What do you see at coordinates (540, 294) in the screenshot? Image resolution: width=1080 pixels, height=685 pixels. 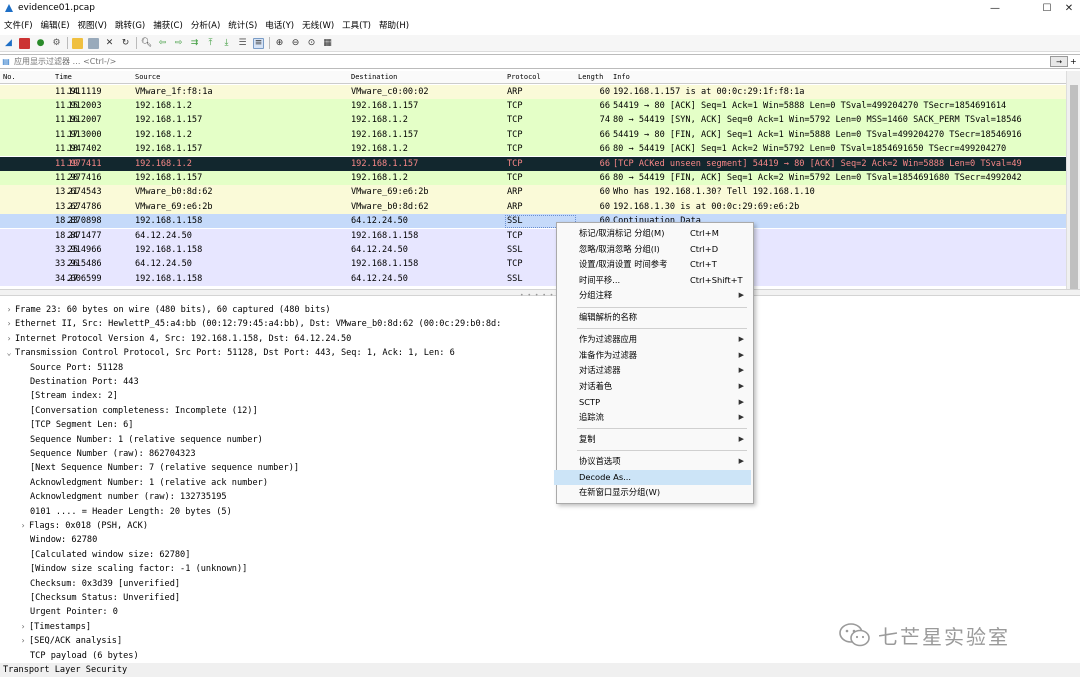 I see `pane-splitter: • • • • • •` at bounding box center [540, 294].